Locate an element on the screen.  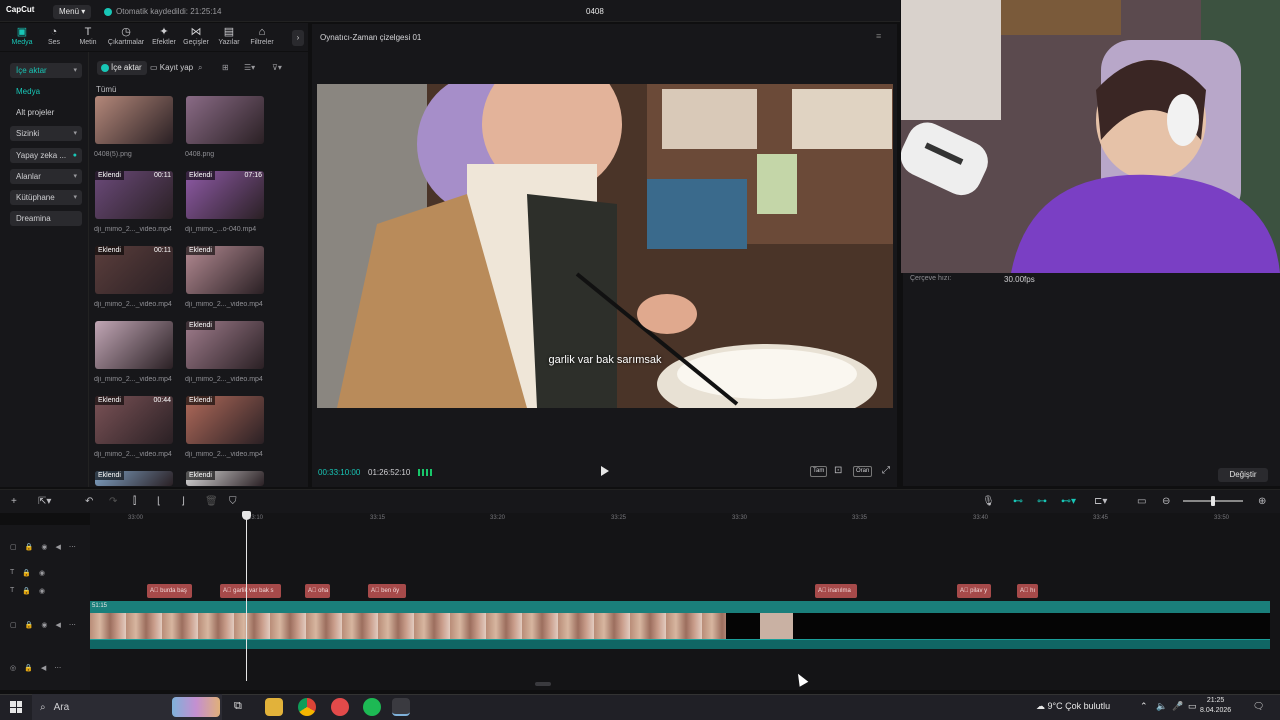
track-controls-text2: T 🔒 ◉ is located at coordinates (27, 591).